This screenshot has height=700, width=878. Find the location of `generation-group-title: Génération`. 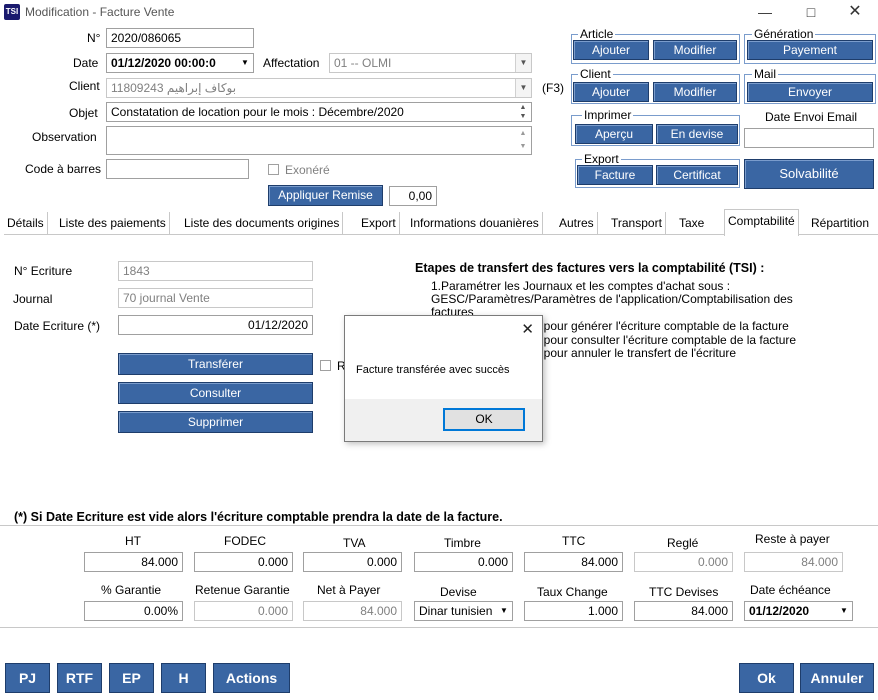

generation-group-title: Génération is located at coordinates (784, 34).